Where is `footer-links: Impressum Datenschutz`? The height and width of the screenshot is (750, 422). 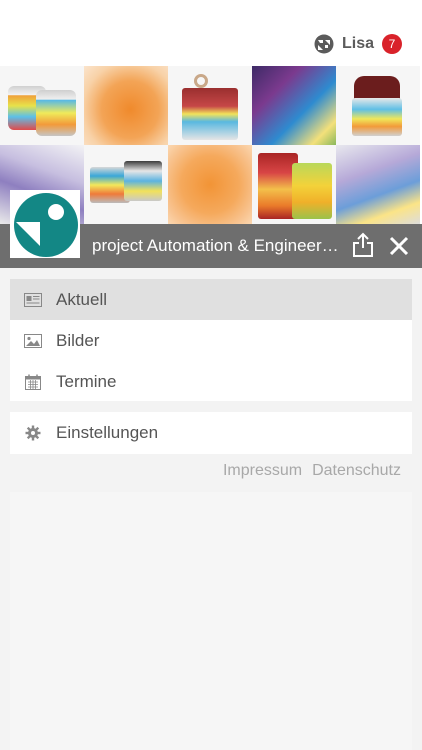
footer-links: Impressum Datenschutz is located at coordinates (312, 473).